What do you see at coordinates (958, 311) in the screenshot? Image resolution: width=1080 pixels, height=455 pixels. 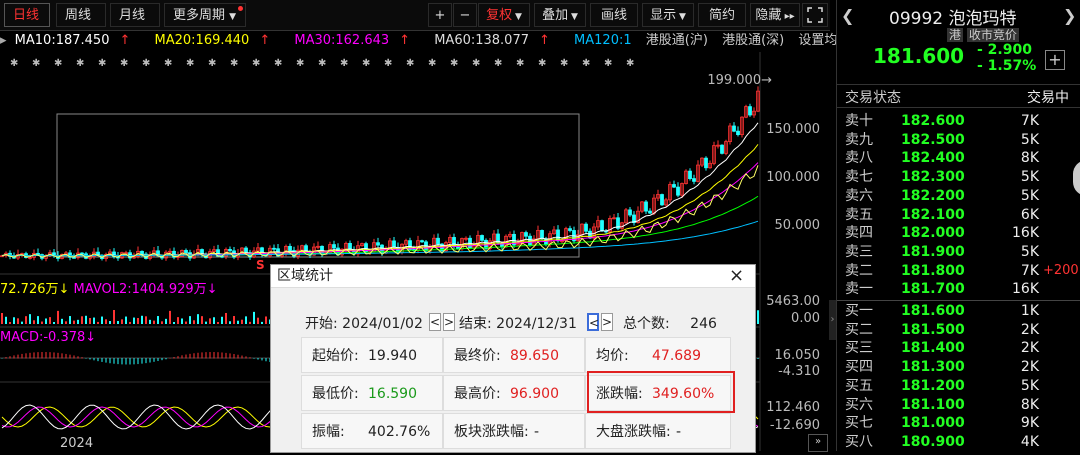 I see `bid-row: 买一 181.600 1K` at bounding box center [958, 311].